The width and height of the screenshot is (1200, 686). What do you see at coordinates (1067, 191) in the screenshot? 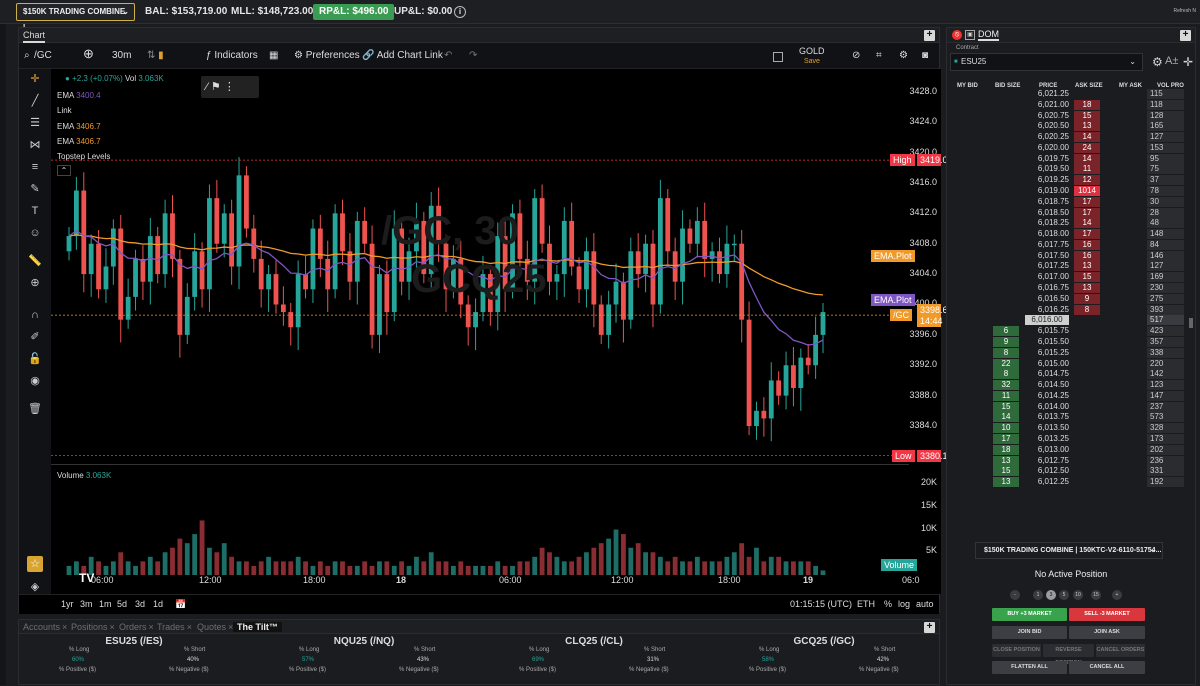
I see `dom-row: 6,019.00 1014 78` at bounding box center [1067, 191].